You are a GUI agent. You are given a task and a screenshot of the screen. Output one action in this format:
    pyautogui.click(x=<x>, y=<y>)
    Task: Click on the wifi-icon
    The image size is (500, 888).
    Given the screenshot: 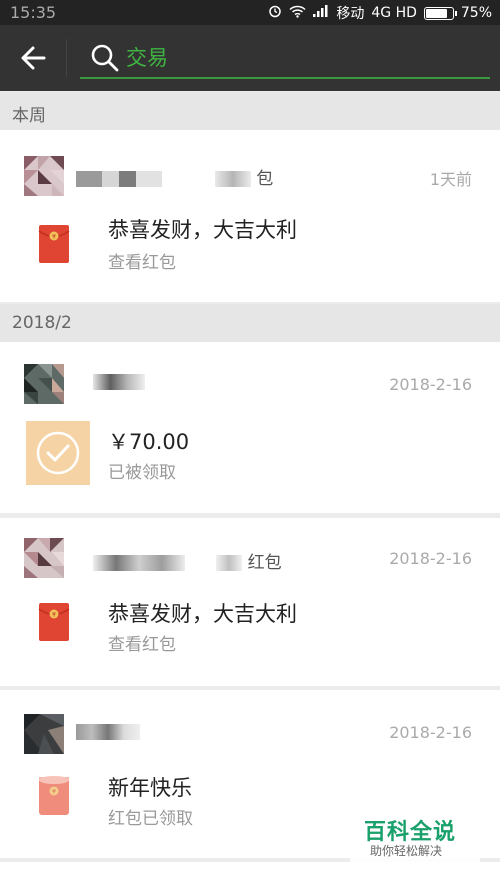 What is the action you would take?
    pyautogui.click(x=297, y=13)
    